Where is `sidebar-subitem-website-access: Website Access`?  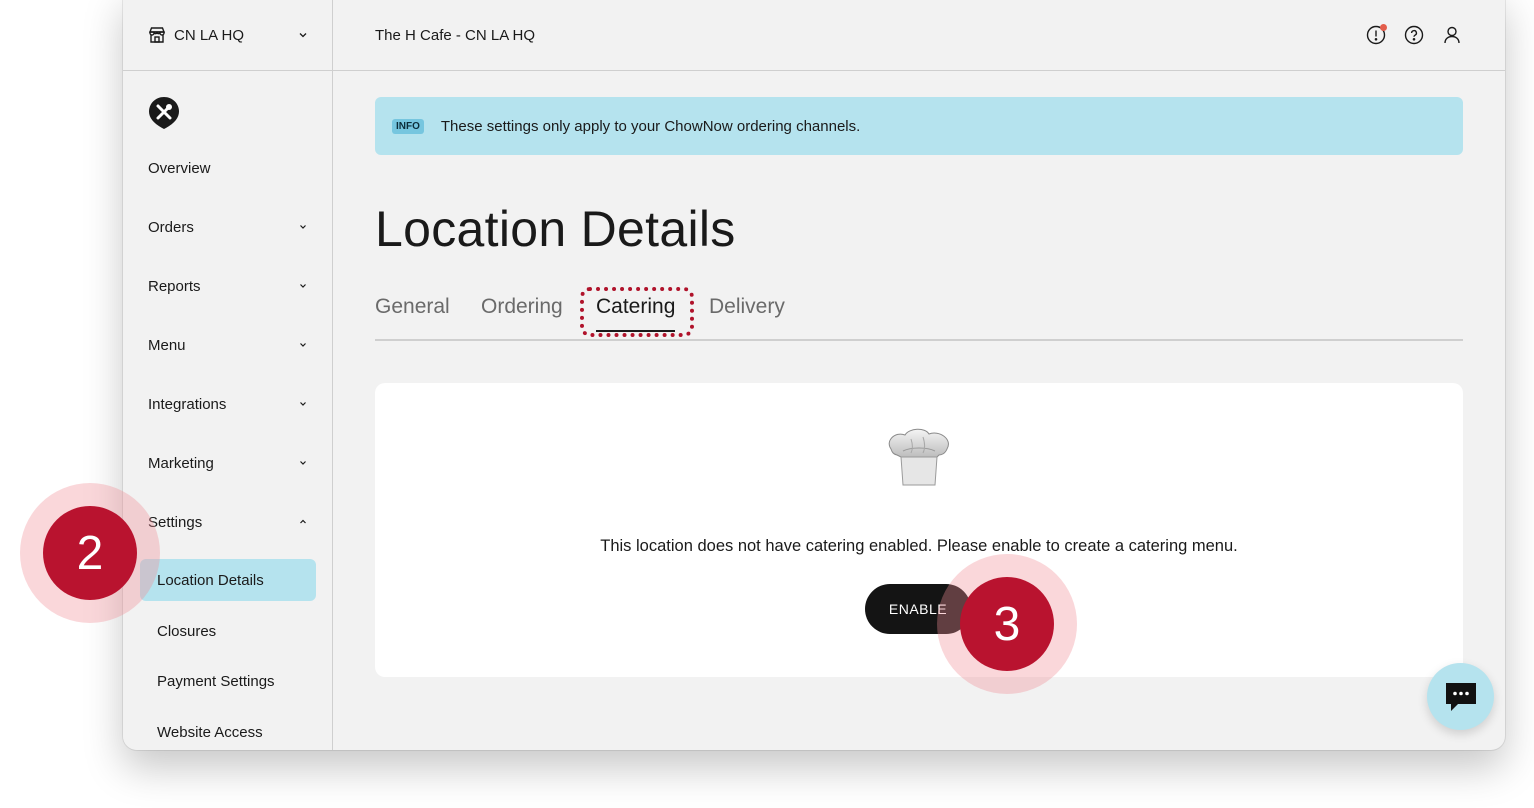 sidebar-subitem-website-access: Website Access is located at coordinates (228, 730).